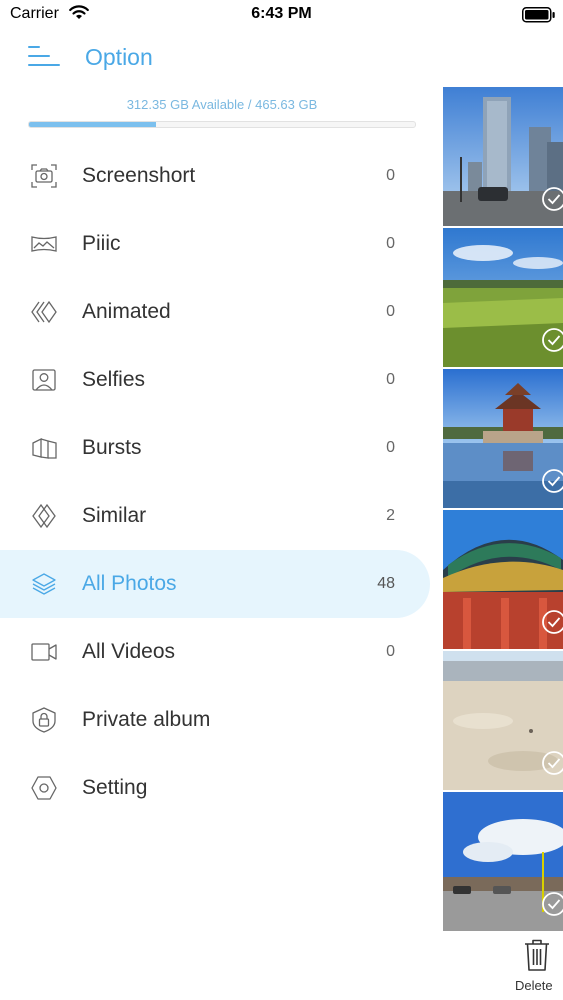  I want to click on menu-item-label: Screenshort, so click(139, 175).